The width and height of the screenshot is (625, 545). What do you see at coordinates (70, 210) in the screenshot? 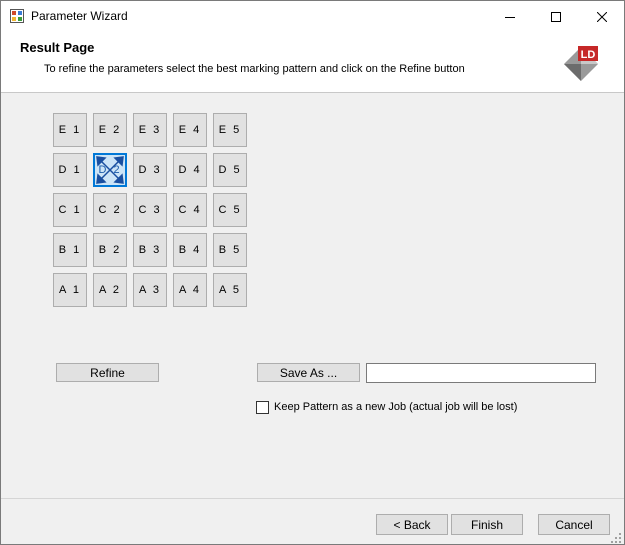
I see `pattern-button-c1: C 1` at bounding box center [70, 210].